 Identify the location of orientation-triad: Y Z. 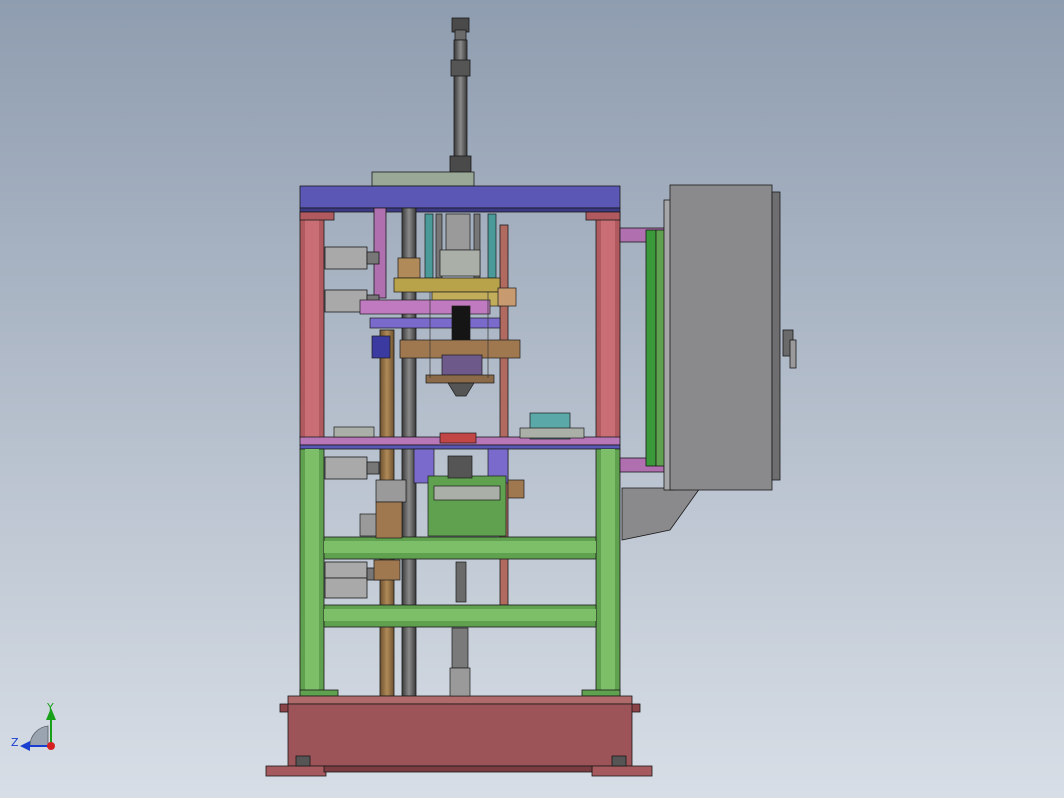
(33, 726).